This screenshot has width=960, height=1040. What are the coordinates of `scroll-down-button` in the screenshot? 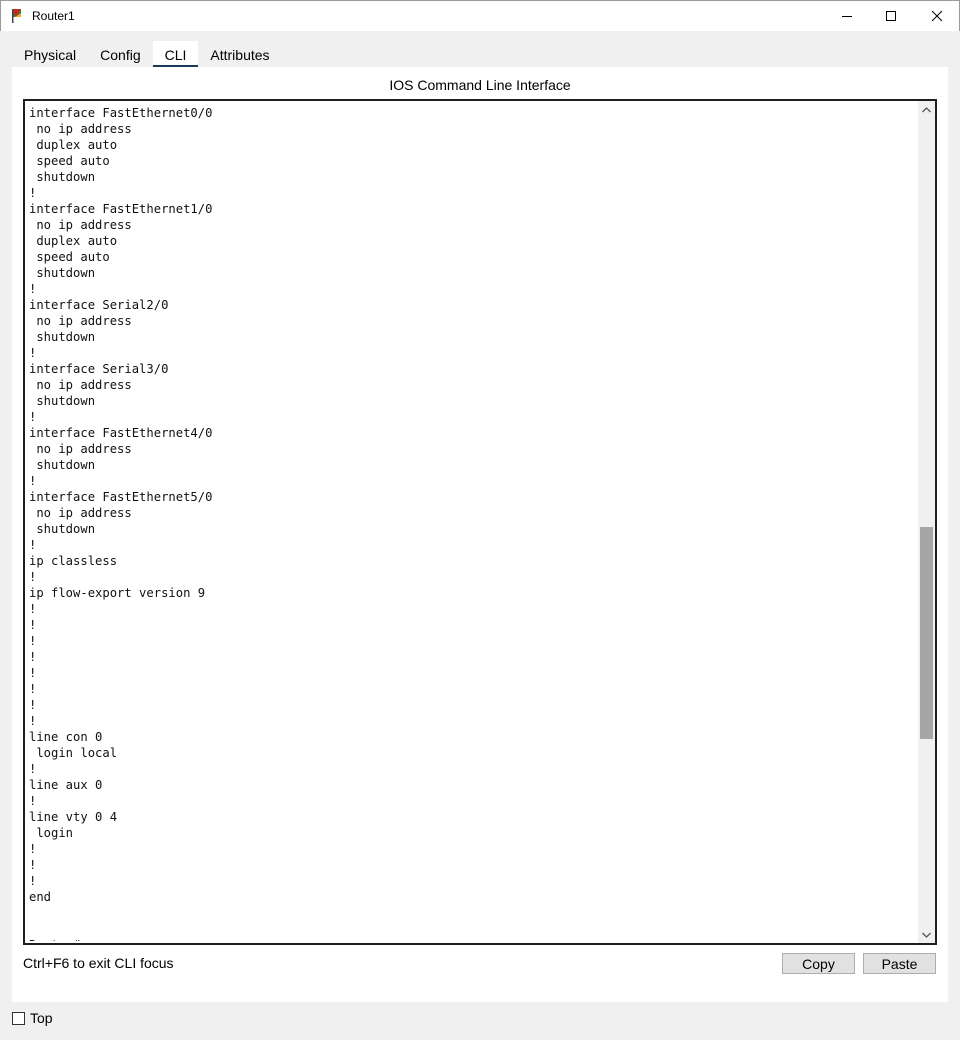 It's located at (926, 934).